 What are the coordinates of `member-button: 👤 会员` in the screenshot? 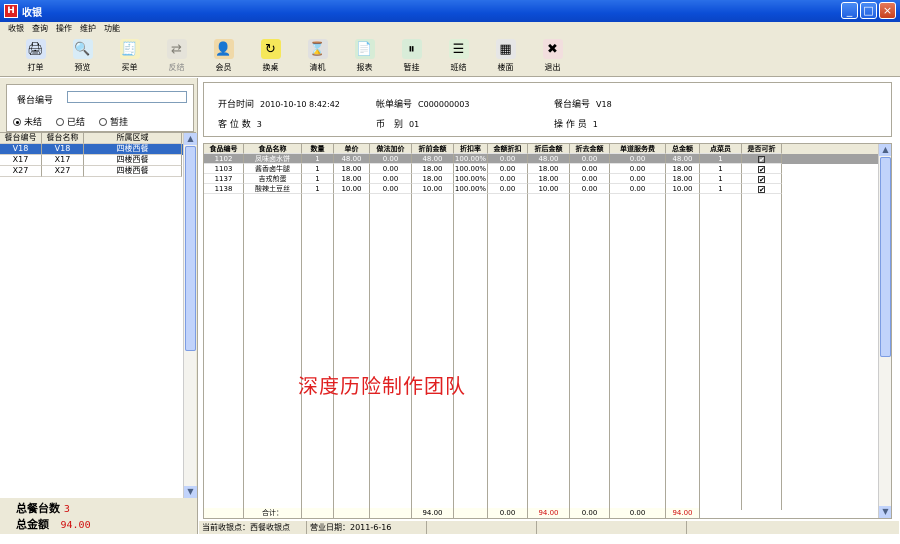 It's located at (223, 55).